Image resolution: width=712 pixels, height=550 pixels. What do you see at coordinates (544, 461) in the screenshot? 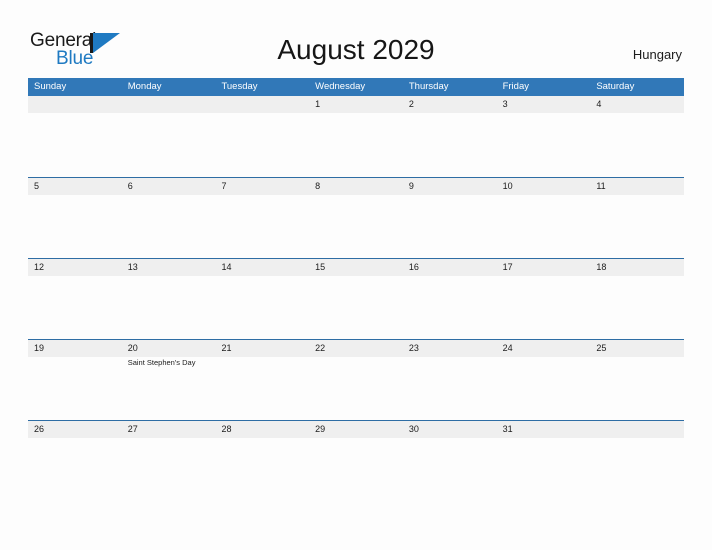
I see `calendar-day-cell: 31` at bounding box center [544, 461].